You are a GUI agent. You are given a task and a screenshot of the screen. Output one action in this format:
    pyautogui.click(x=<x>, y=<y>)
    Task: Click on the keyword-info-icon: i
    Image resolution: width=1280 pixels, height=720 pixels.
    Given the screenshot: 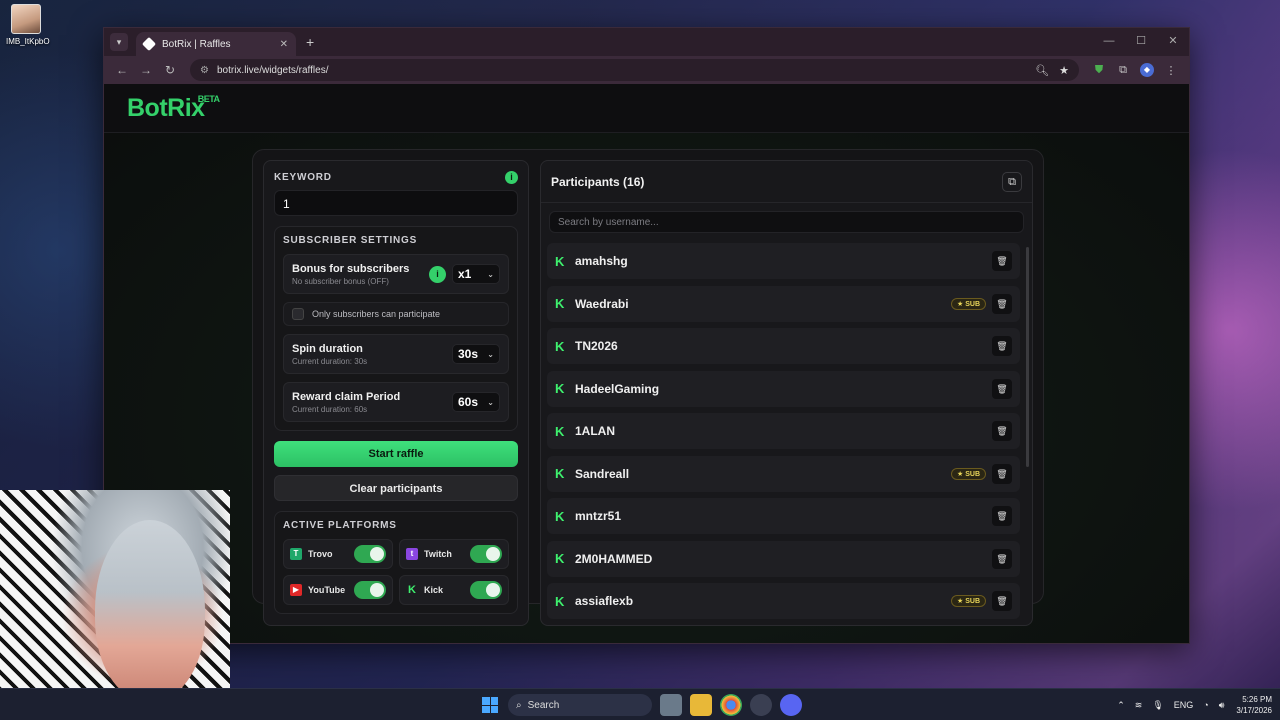 What is the action you would take?
    pyautogui.click(x=511, y=177)
    